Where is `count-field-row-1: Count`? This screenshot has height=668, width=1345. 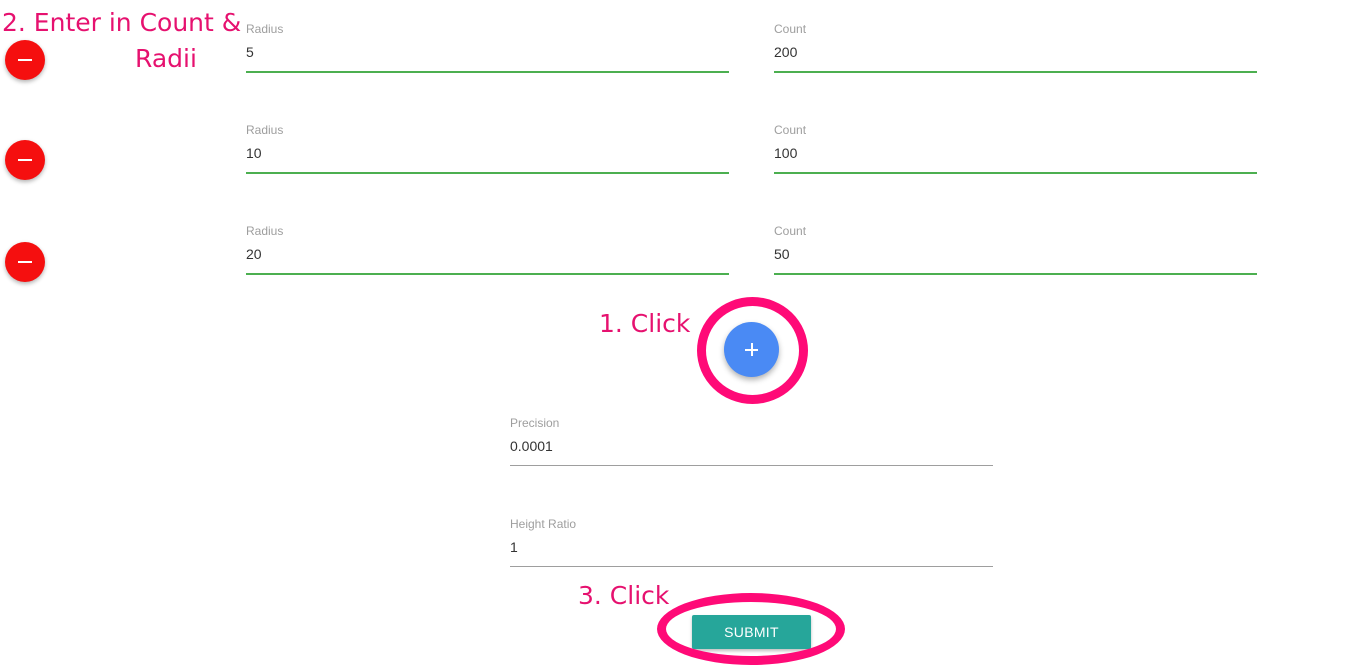 count-field-row-1: Count is located at coordinates (1015, 53).